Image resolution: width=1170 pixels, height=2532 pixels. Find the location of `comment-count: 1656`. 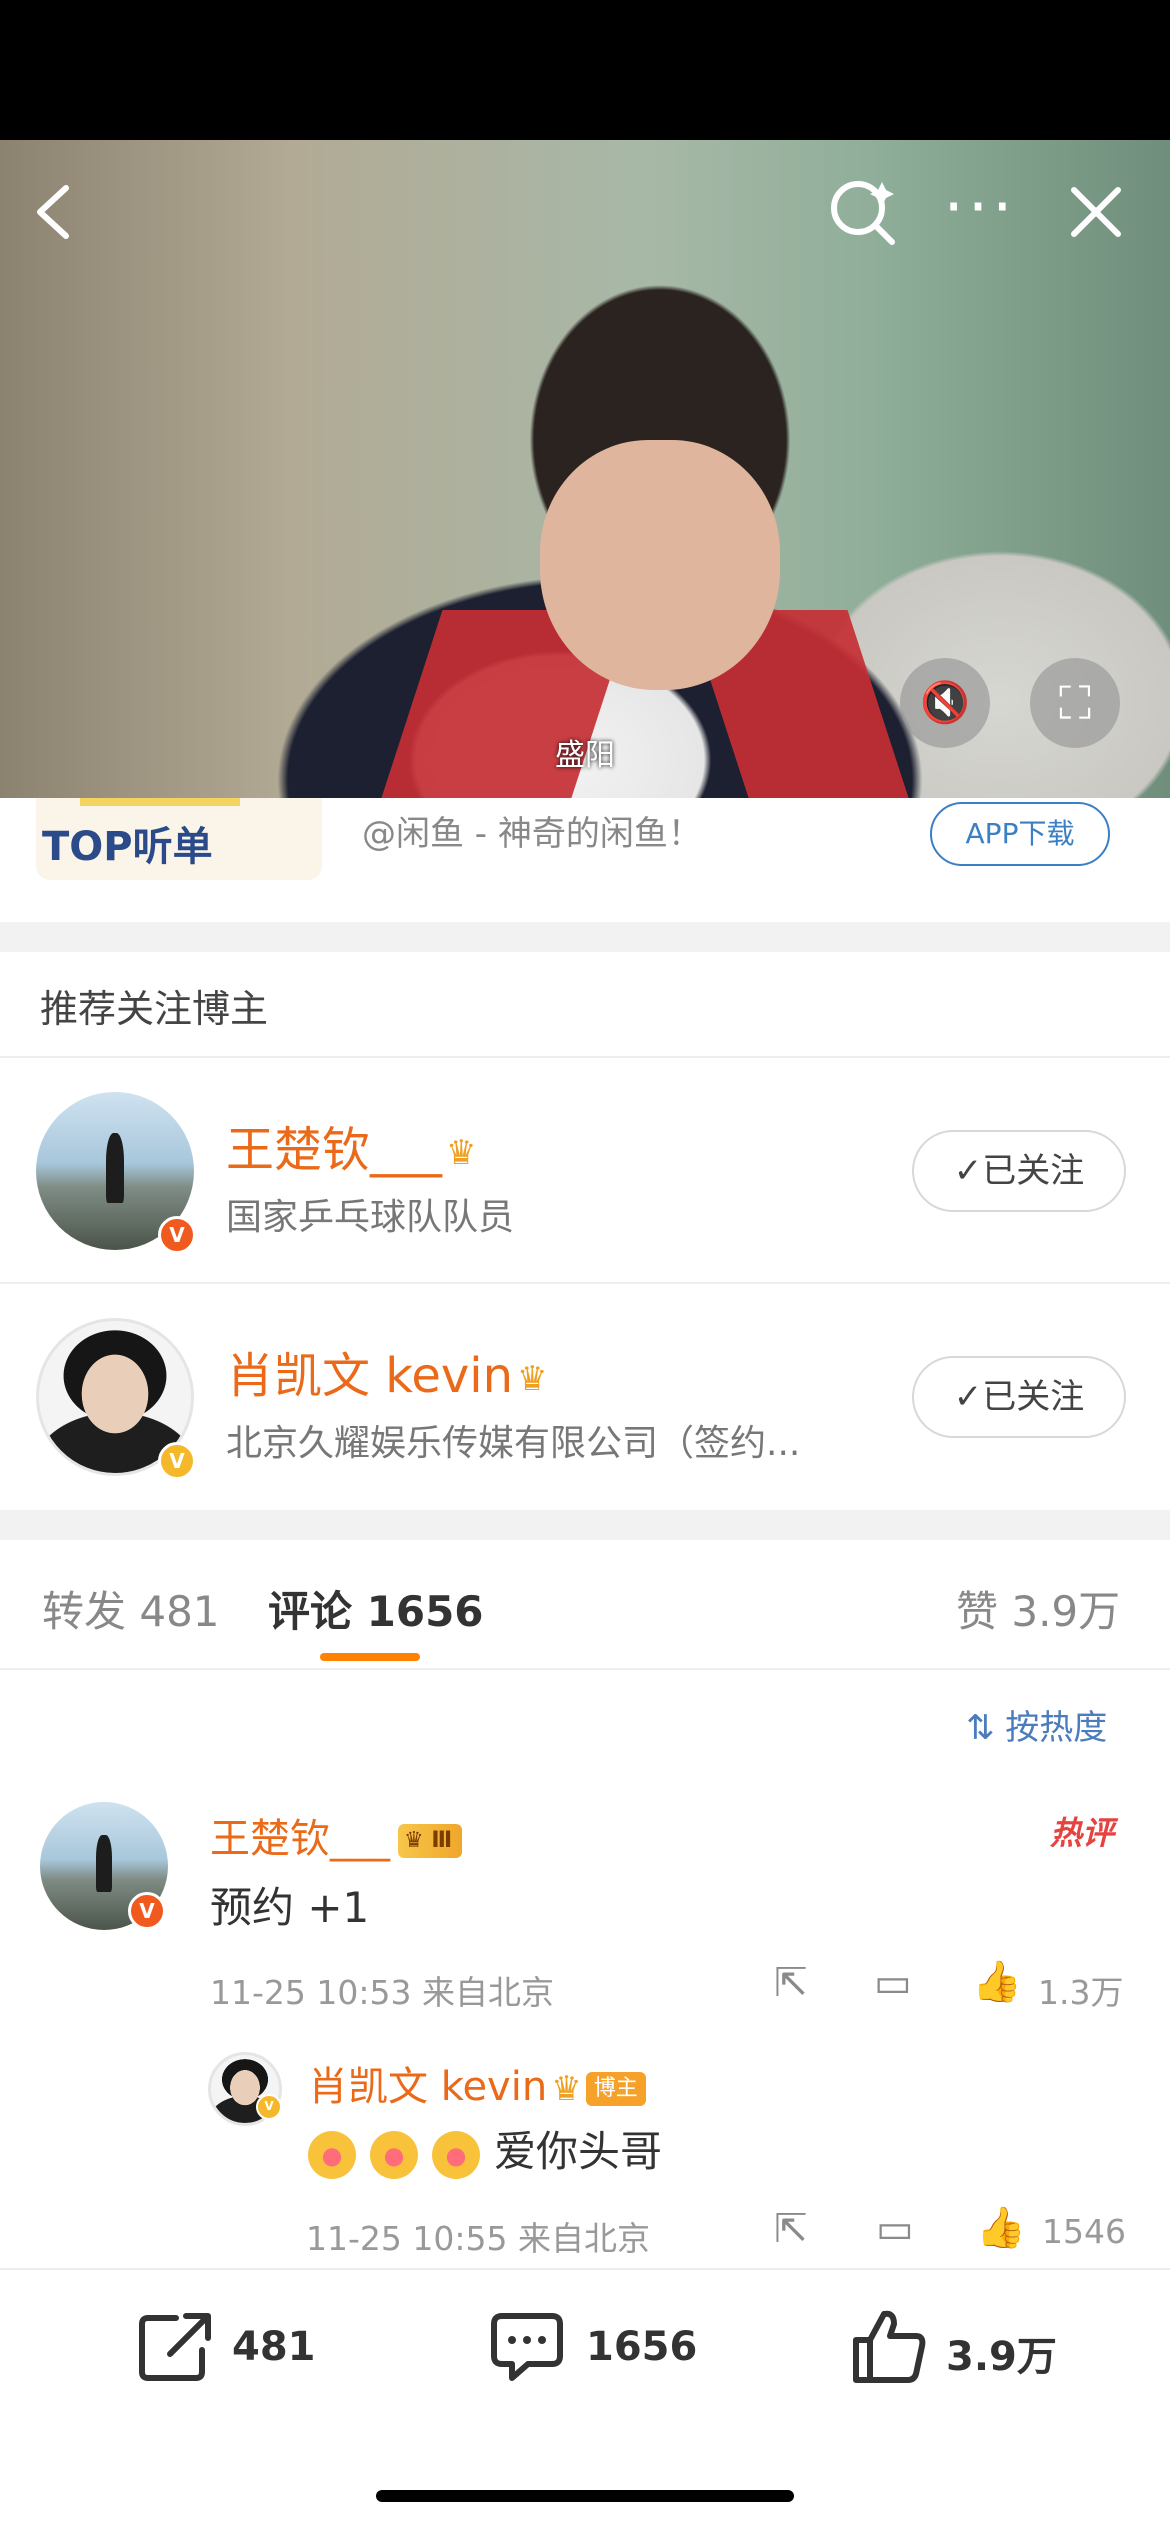

comment-count: 1656 is located at coordinates (641, 2347).